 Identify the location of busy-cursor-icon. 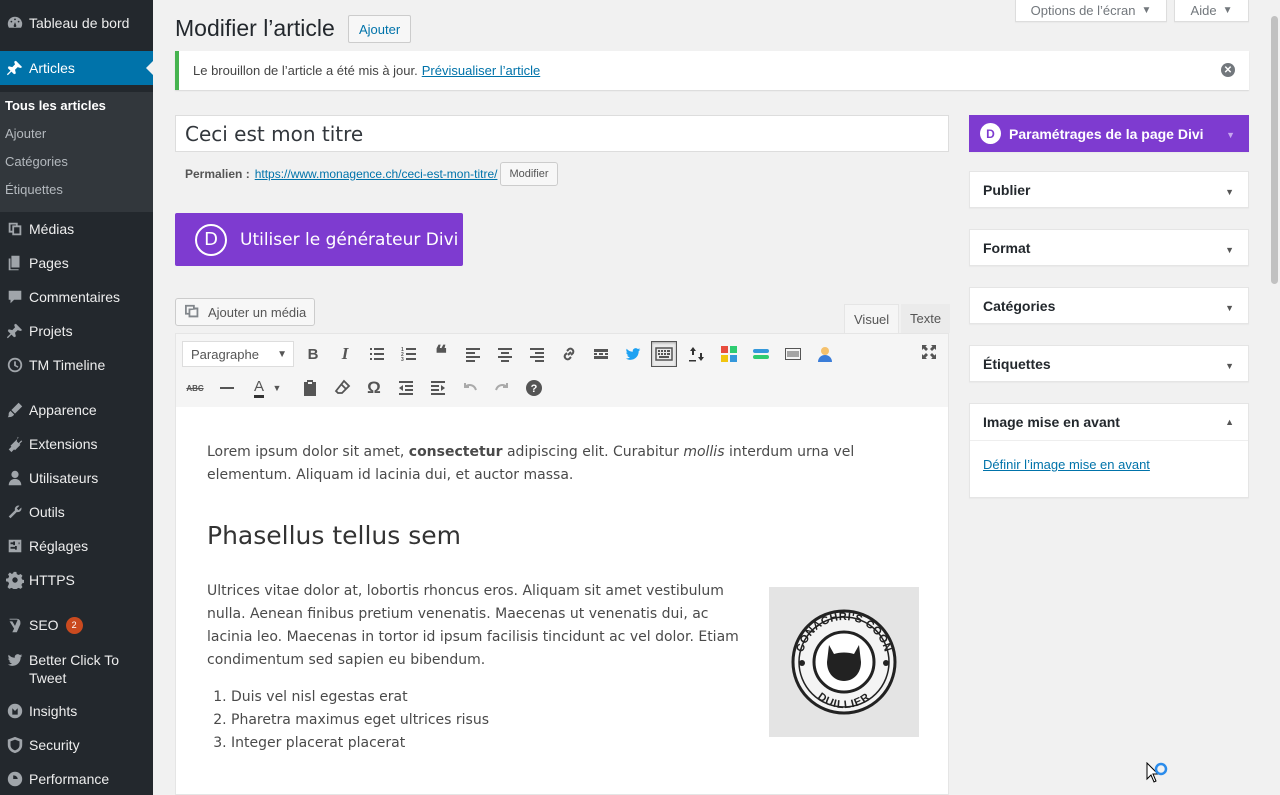
(1157, 772).